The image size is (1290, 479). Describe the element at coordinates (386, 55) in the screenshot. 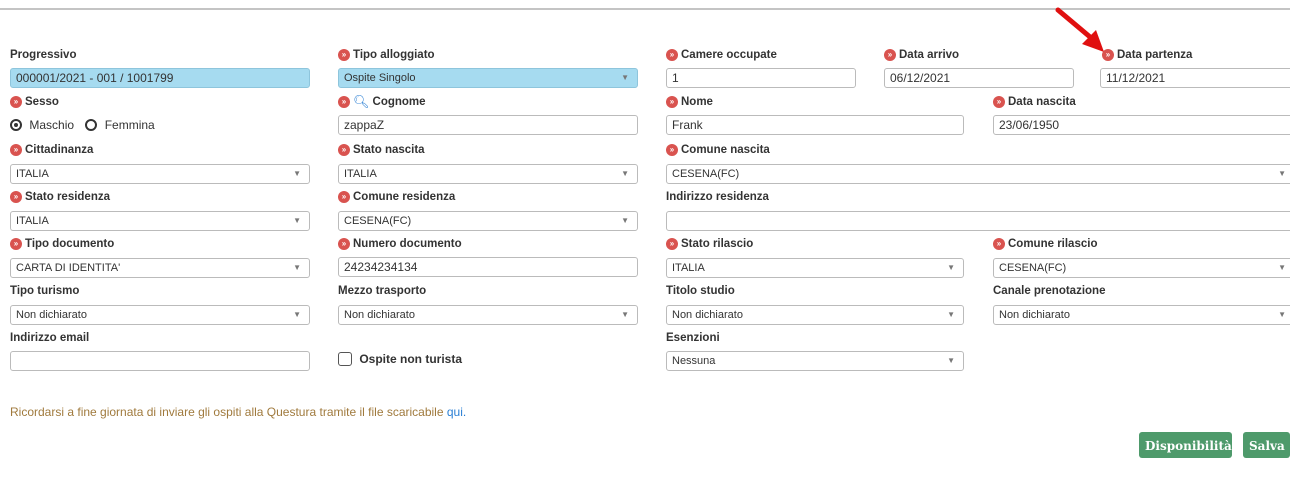

I see `tipo-alloggiato-label: » Tipo alloggiato` at that location.